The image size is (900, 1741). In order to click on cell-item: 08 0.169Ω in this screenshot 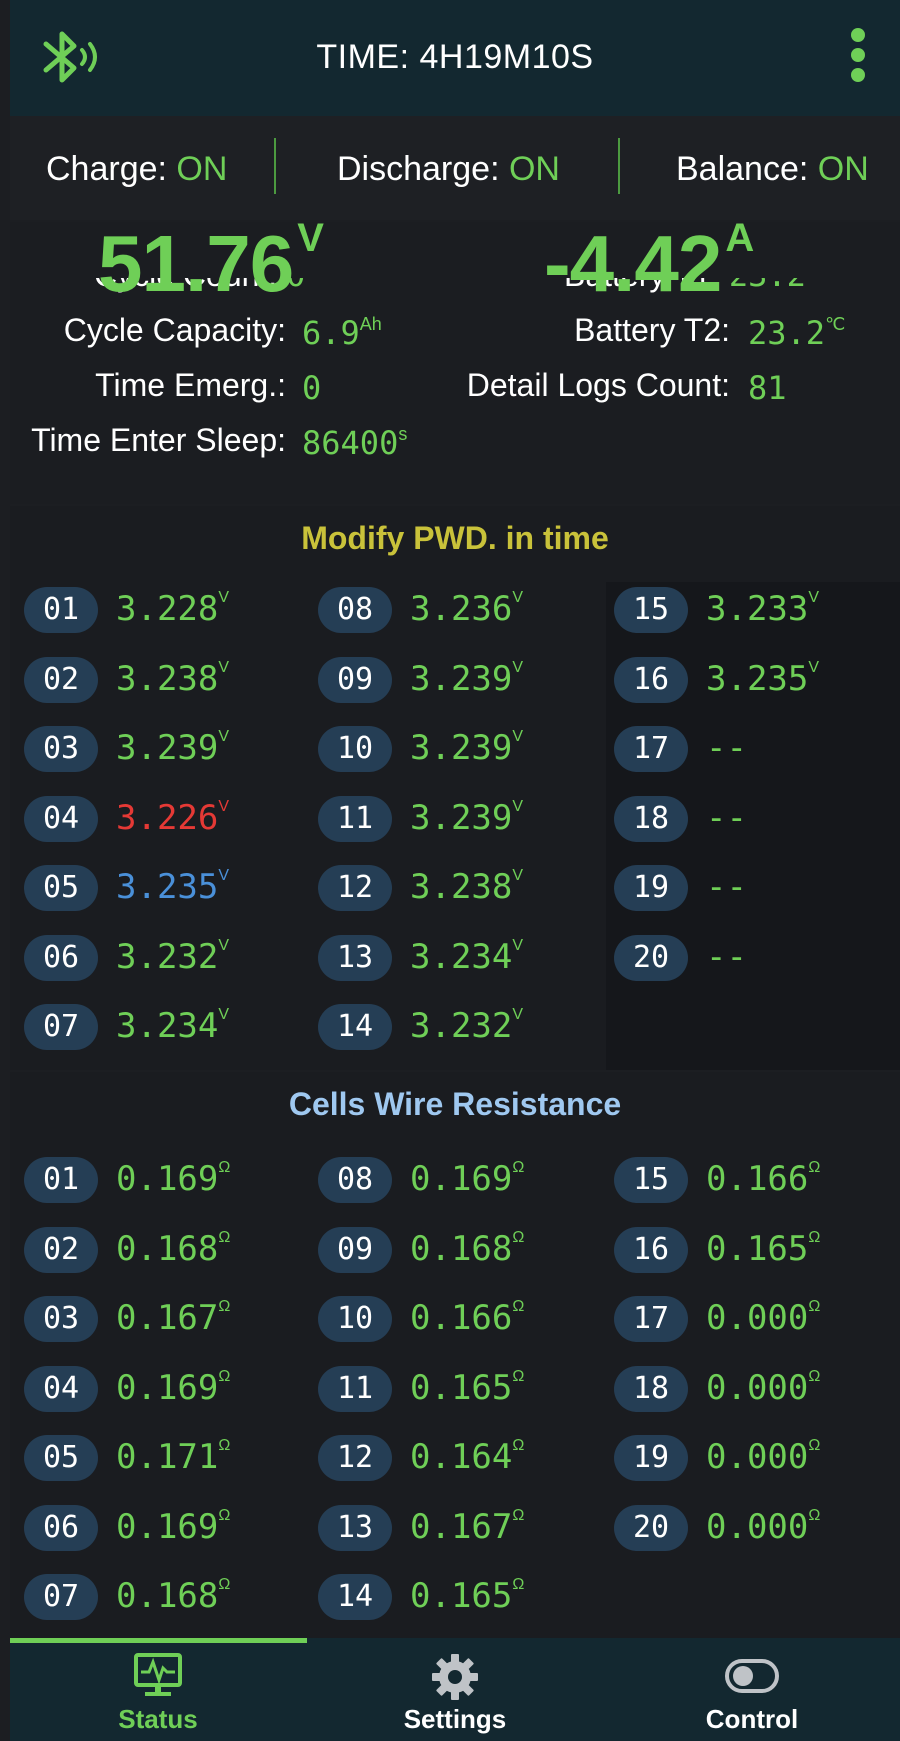, I will do `click(458, 1180)`.